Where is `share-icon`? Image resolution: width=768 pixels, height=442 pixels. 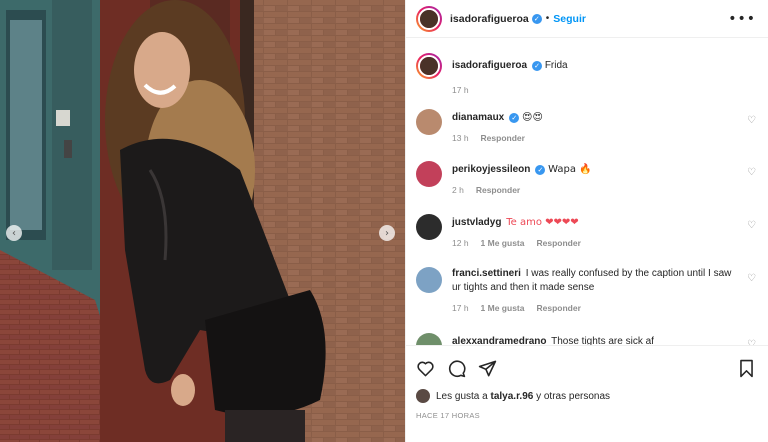
share-icon is located at coordinates (487, 368).